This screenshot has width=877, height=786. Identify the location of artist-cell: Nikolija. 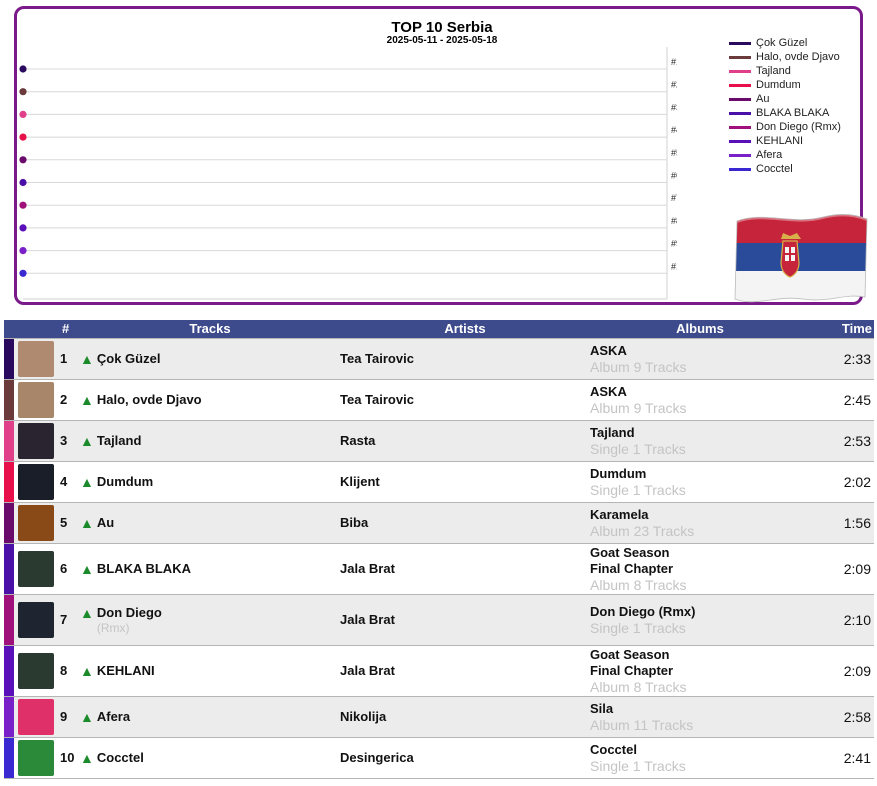
(465, 716).